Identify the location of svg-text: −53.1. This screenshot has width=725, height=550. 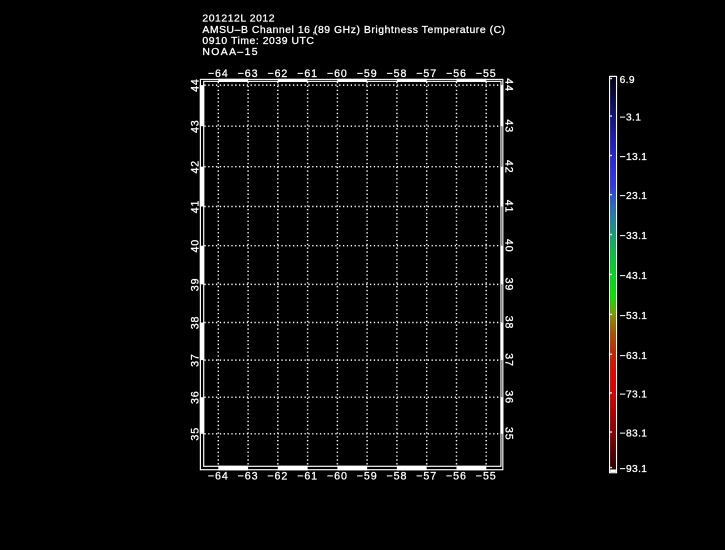
(634, 316).